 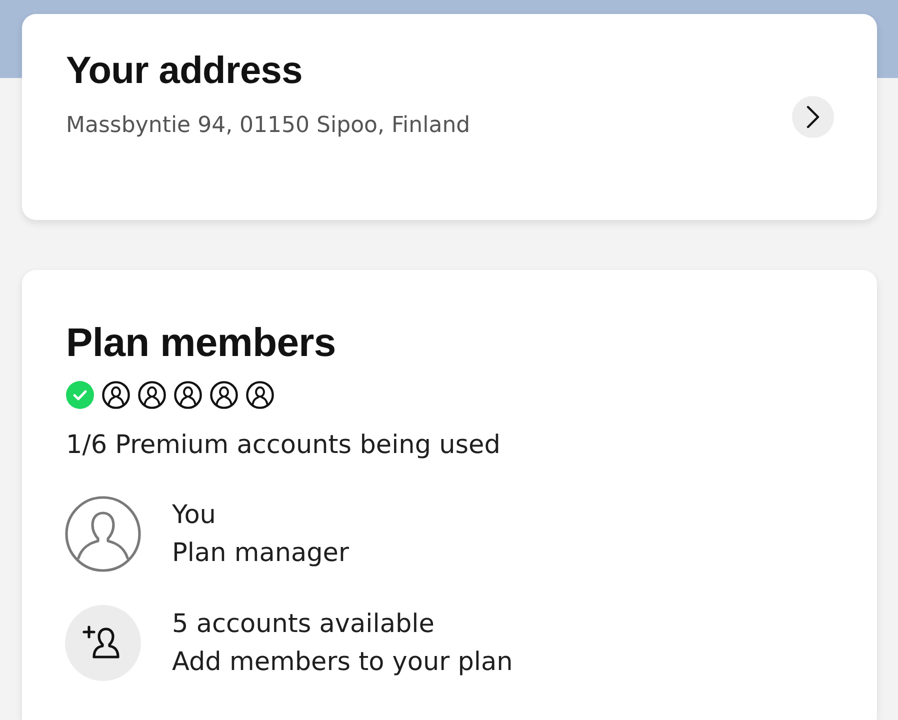 I want to click on member-role: Plan manager, so click(x=260, y=553).